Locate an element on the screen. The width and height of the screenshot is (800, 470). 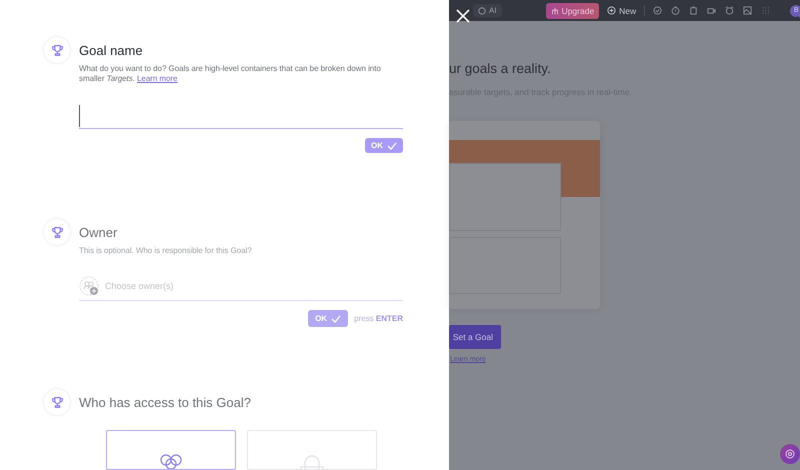
access-option-card is located at coordinates (171, 450).